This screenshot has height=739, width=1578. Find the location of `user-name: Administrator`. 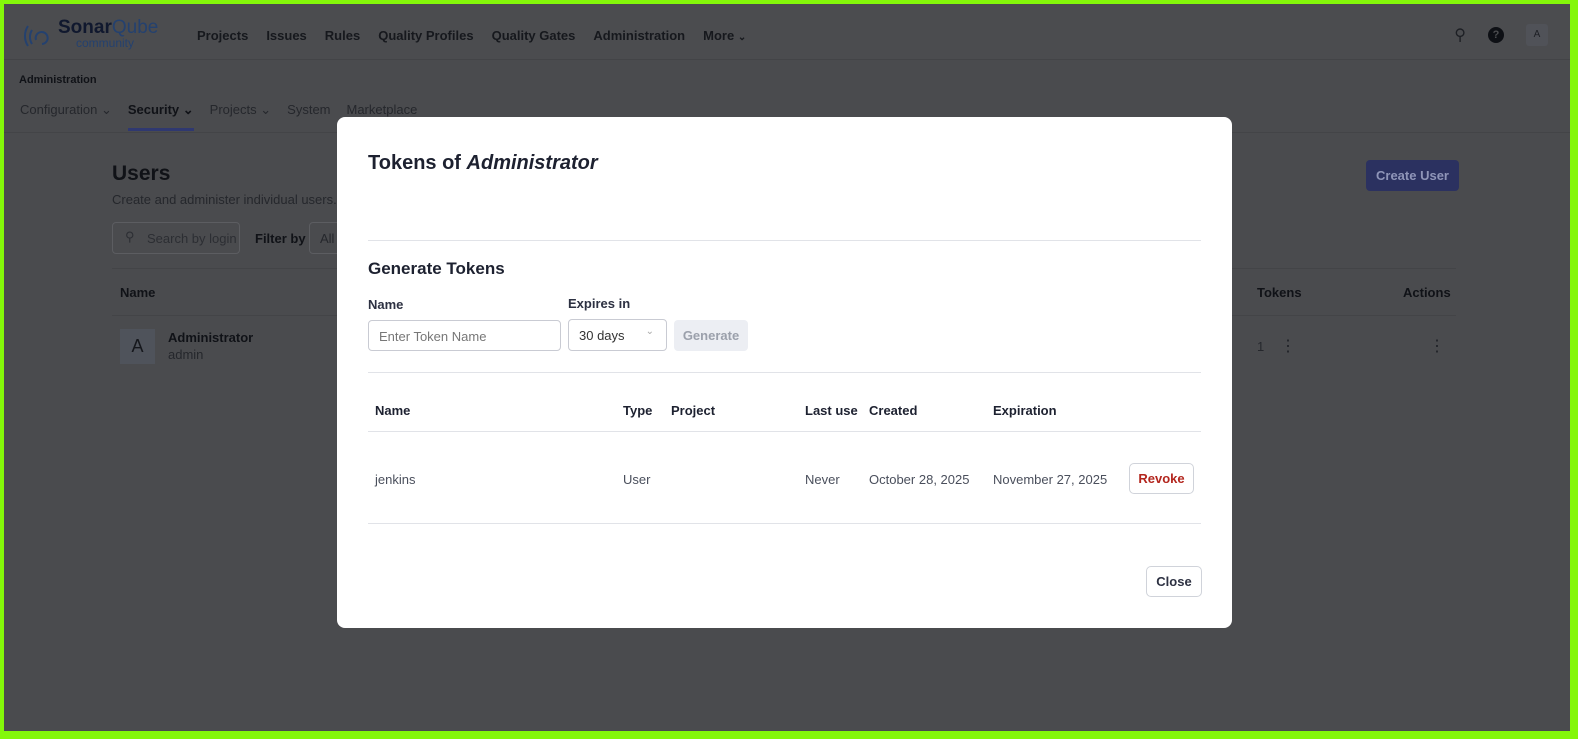

user-name: Administrator is located at coordinates (211, 337).